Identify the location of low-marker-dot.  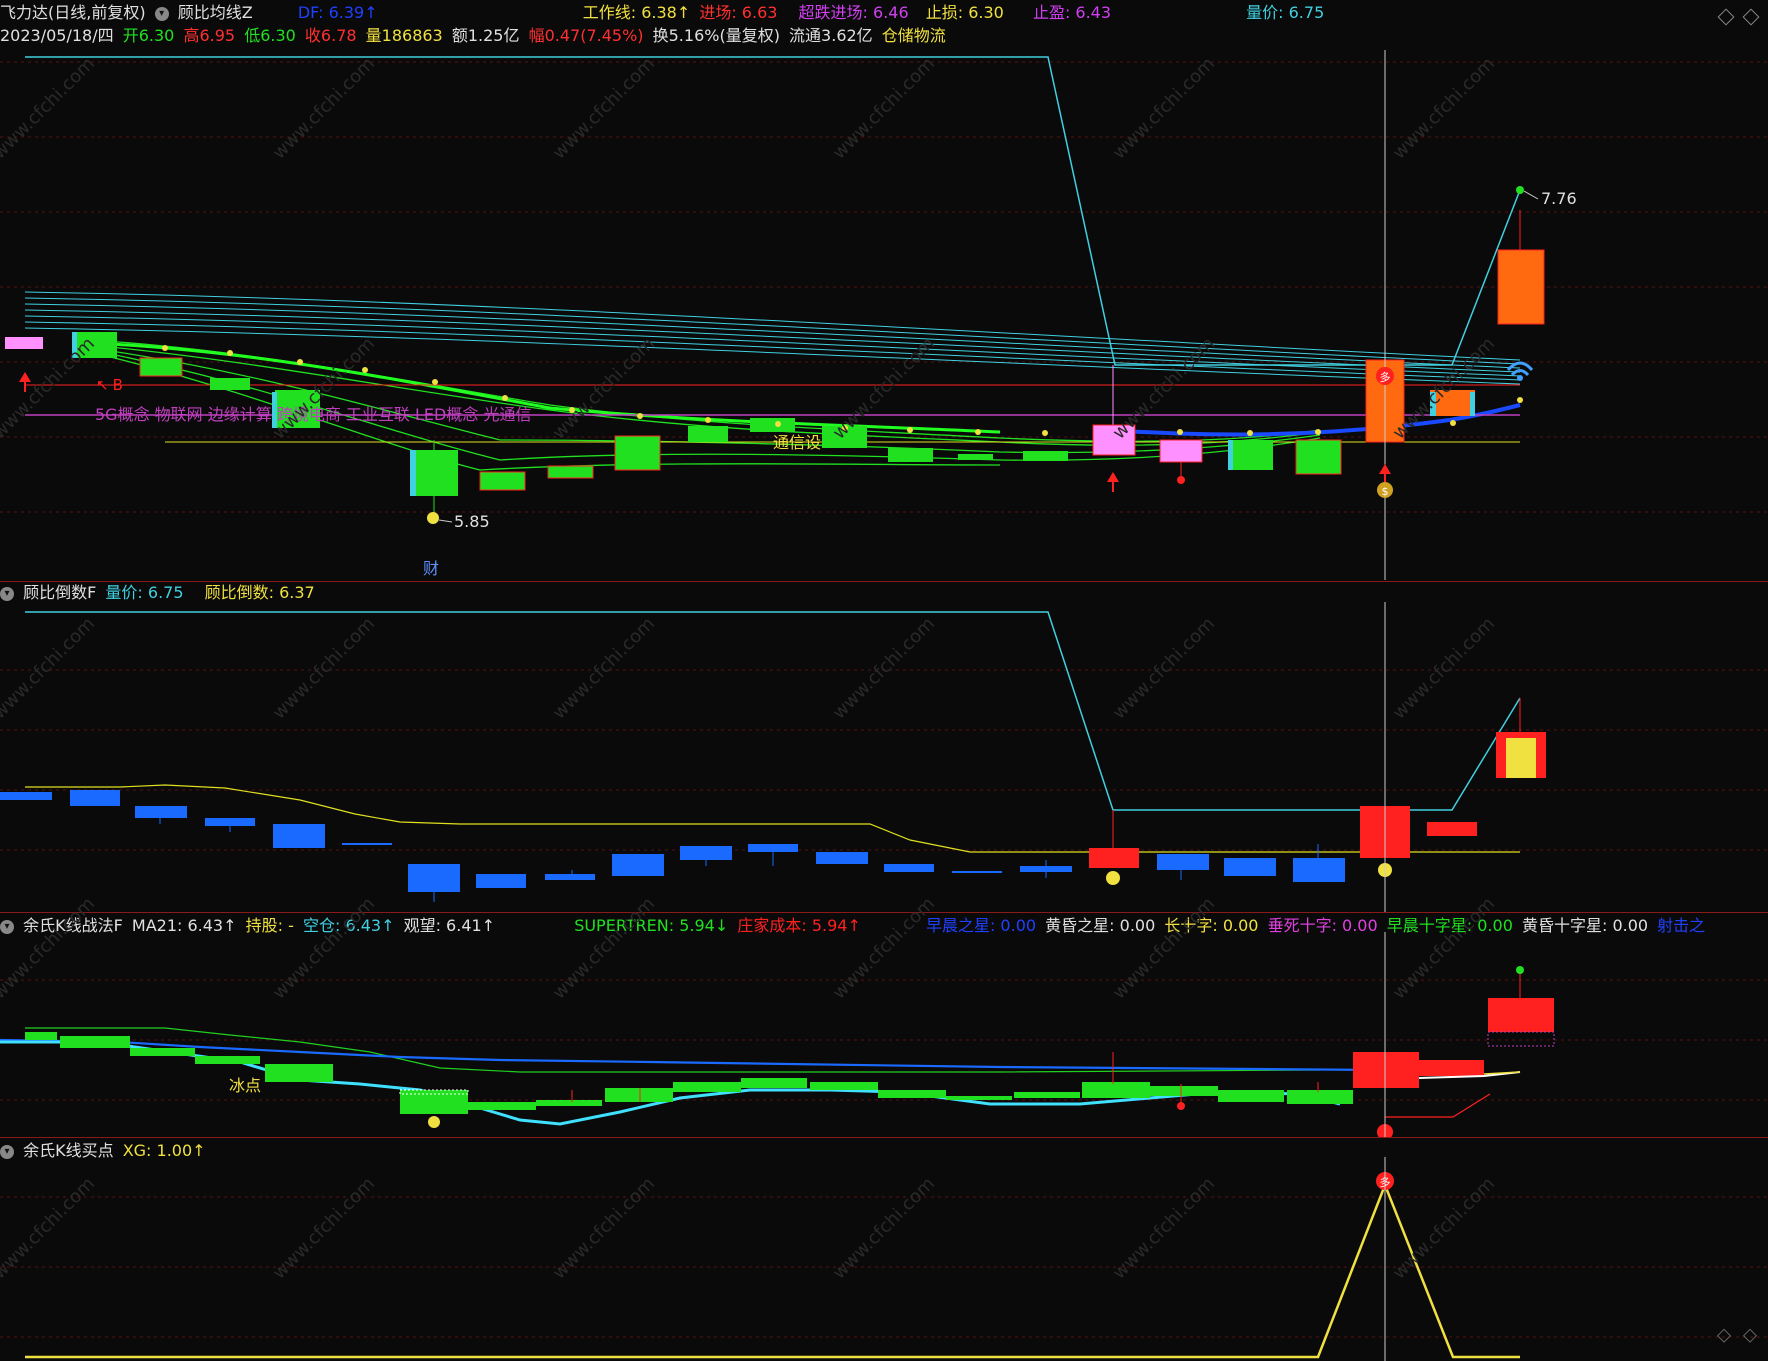
(433, 518).